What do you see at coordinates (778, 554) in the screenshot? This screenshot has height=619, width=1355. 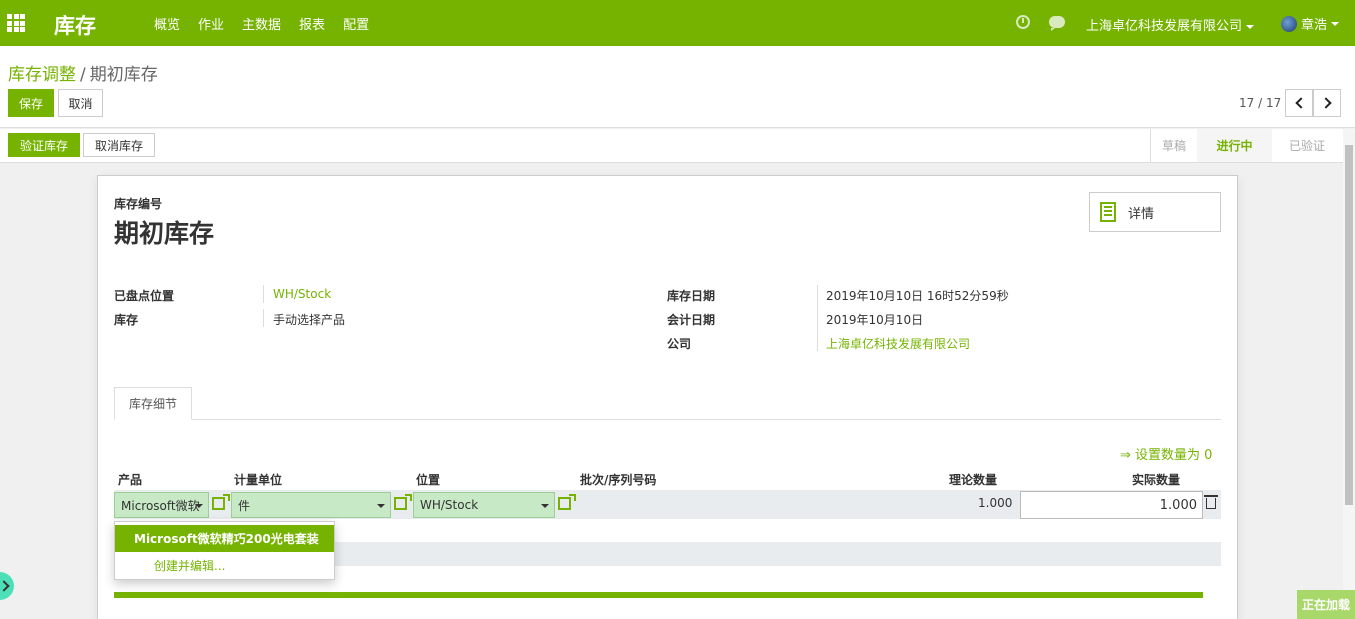 I see `table-row` at bounding box center [778, 554].